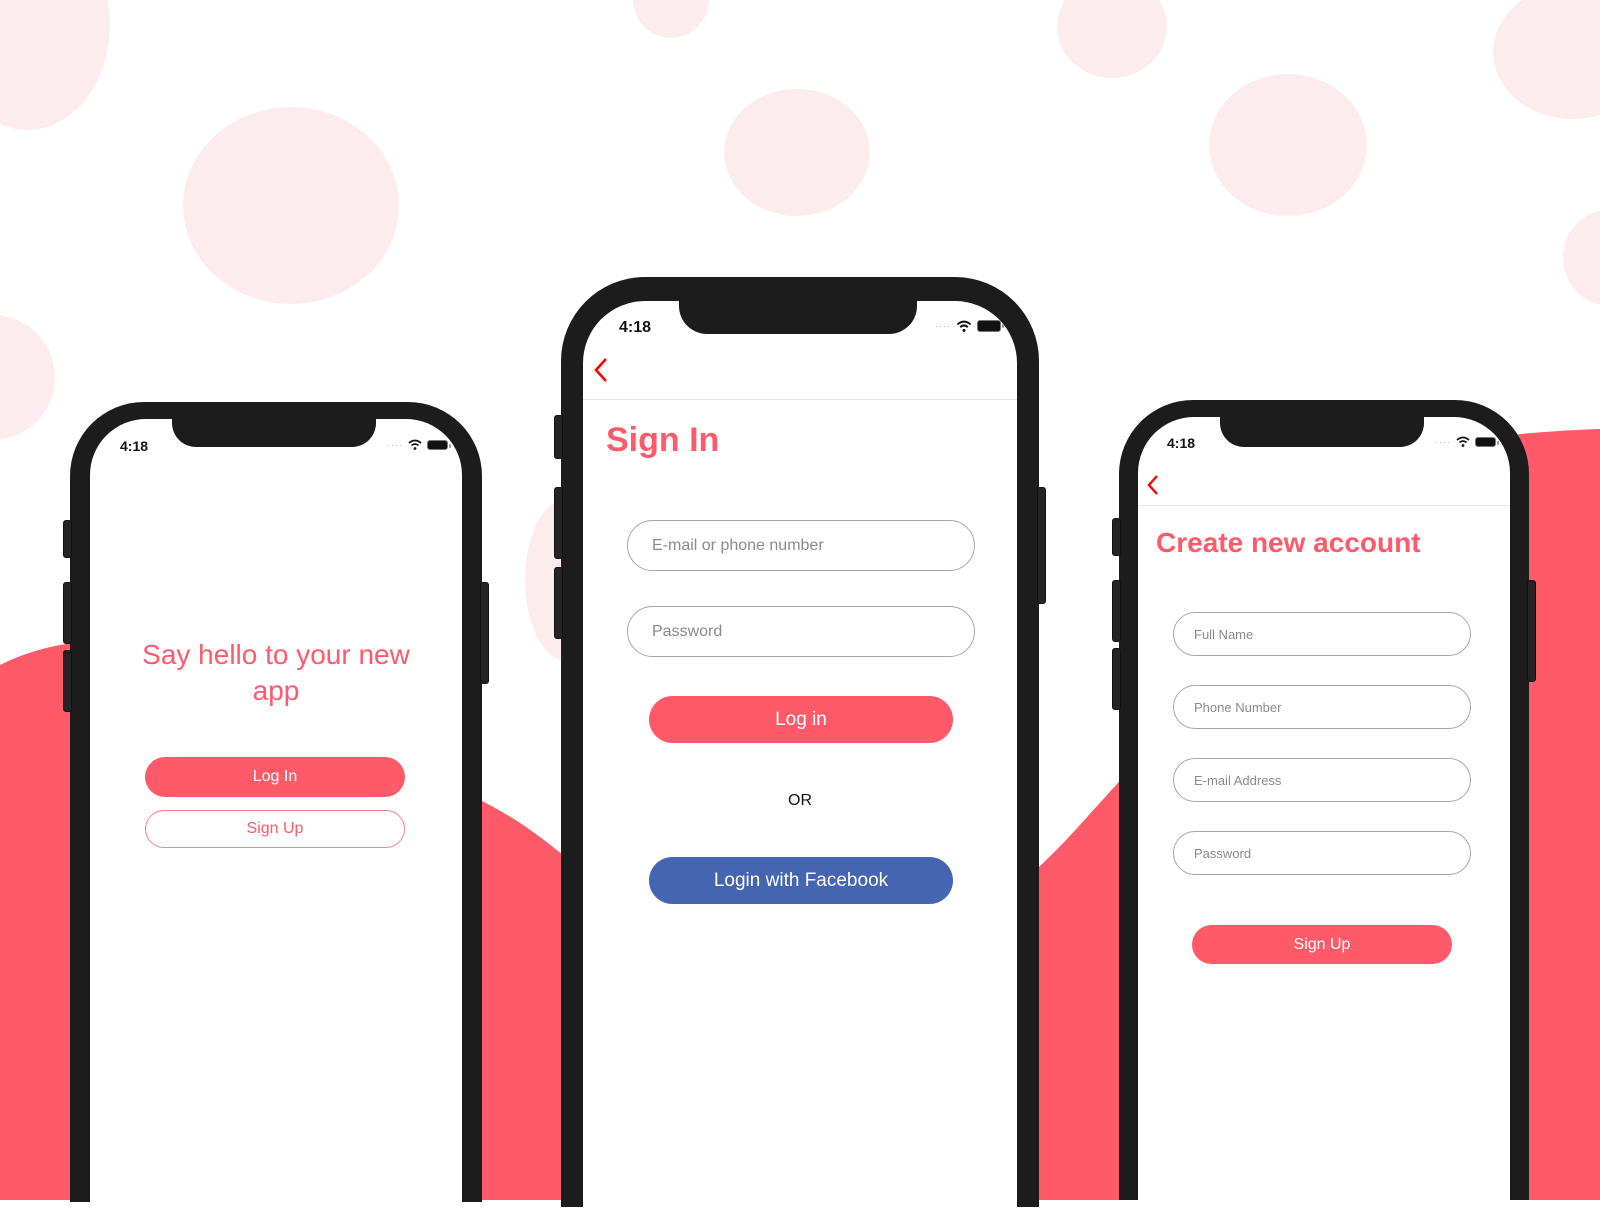 The height and width of the screenshot is (1211, 1600). Describe the element at coordinates (1322, 780) in the screenshot. I see `email-address-input: E-mail Address` at that location.